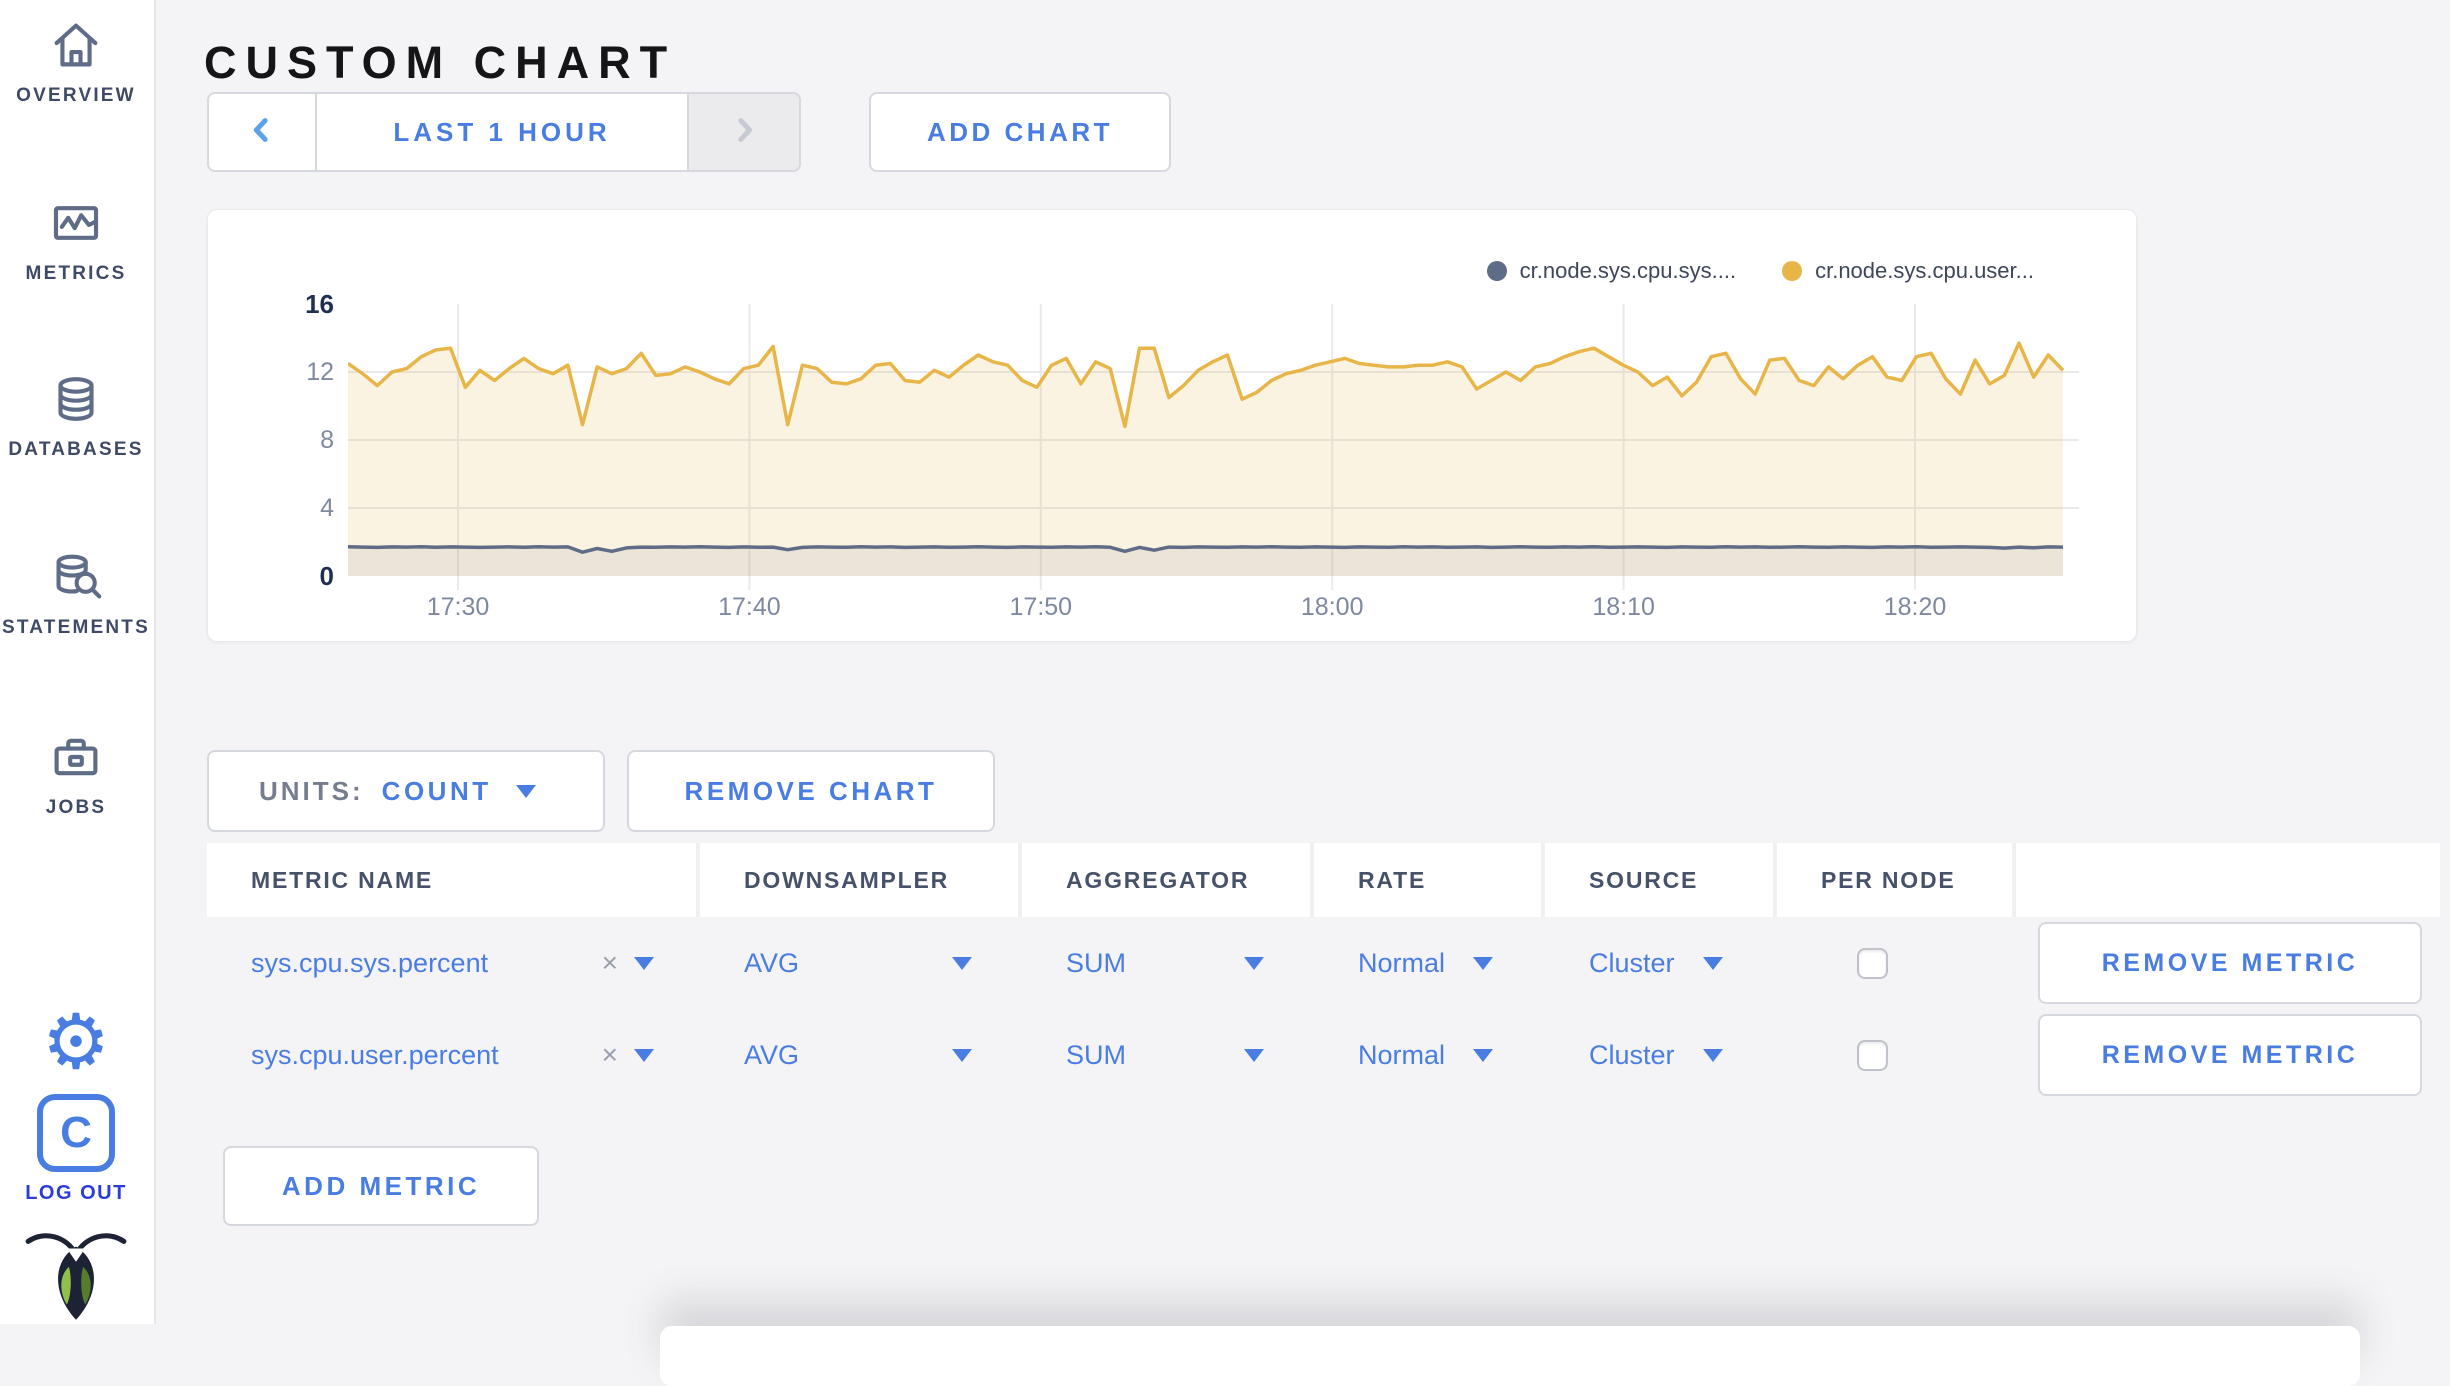  What do you see at coordinates (76, 577) in the screenshot?
I see `statements-icon` at bounding box center [76, 577].